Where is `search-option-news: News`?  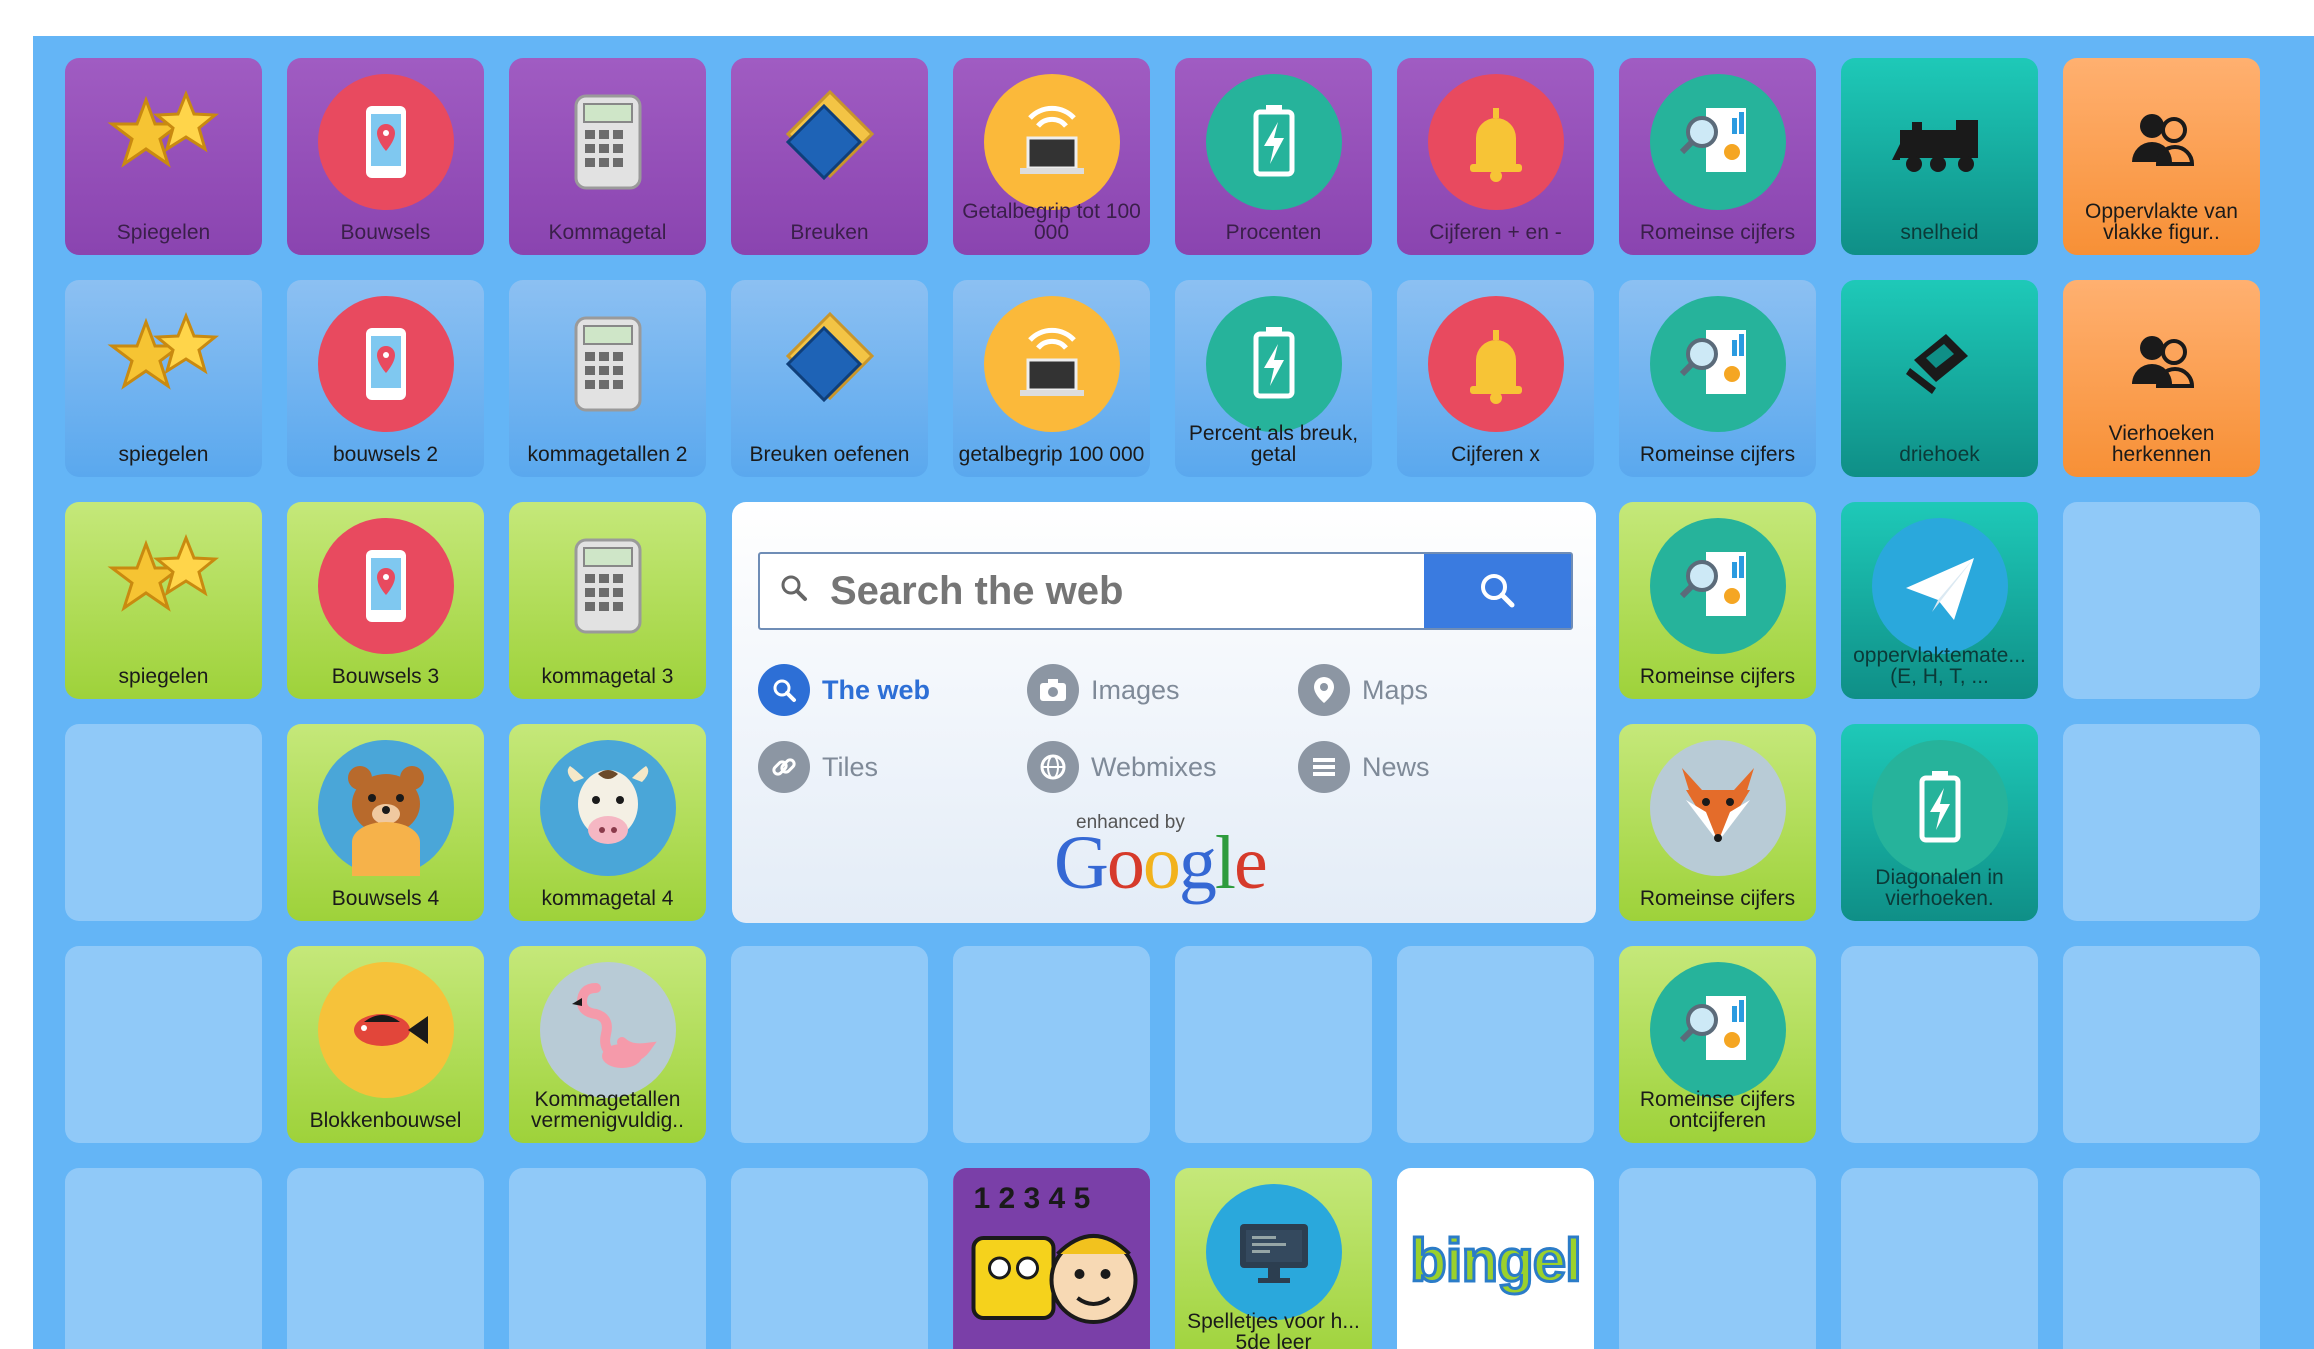
search-option-news: News is located at coordinates (1364, 767).